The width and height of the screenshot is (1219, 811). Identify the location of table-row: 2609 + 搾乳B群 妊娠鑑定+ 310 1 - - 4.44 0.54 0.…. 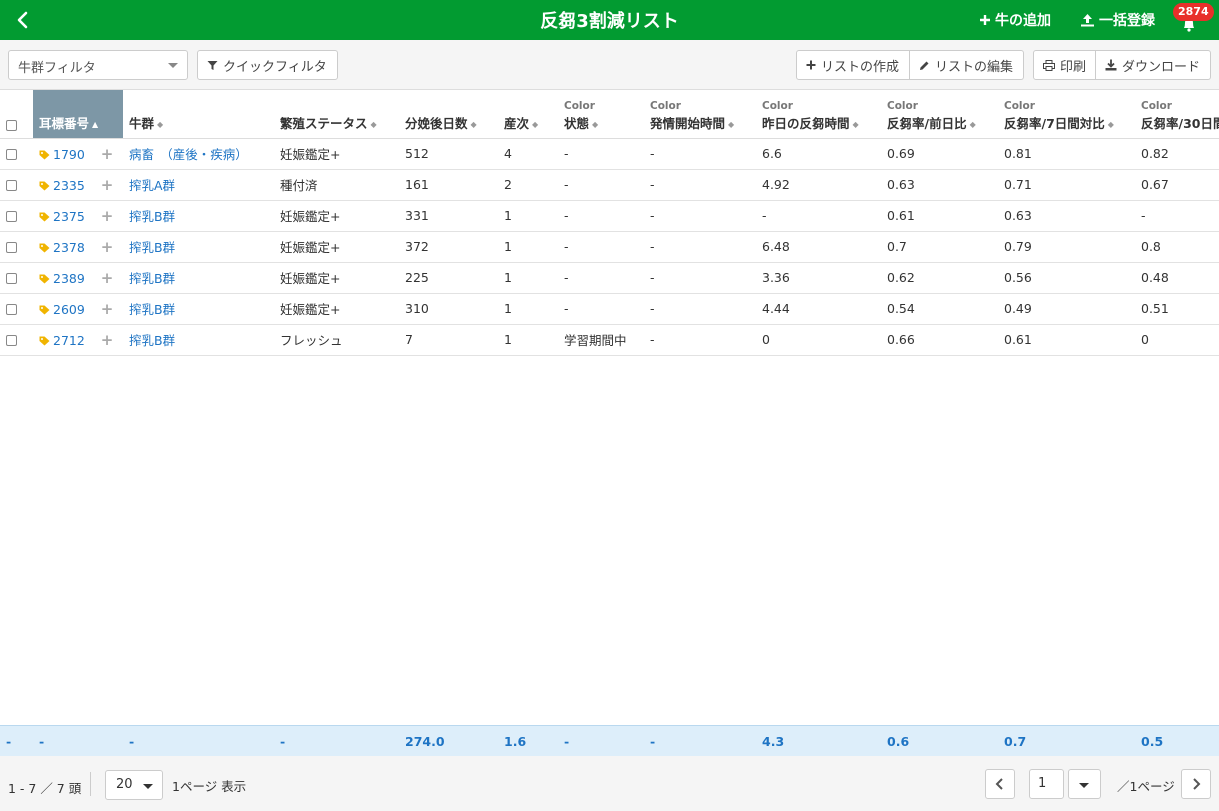
(609, 309).